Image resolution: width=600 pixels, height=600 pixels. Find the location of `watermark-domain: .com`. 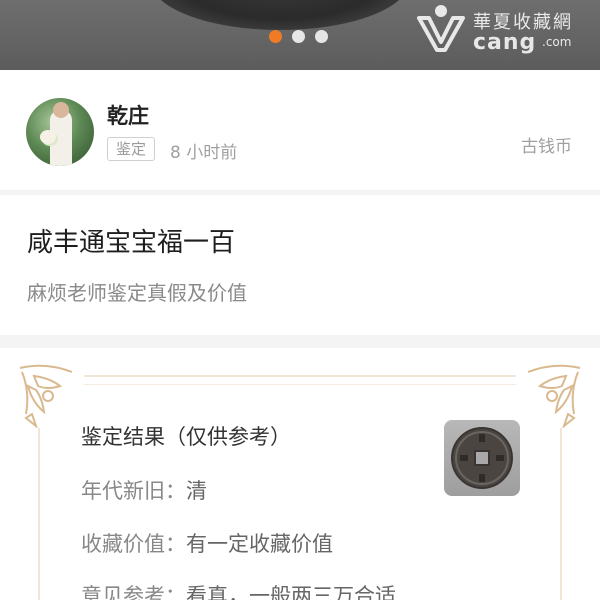

watermark-domain: .com is located at coordinates (557, 42).